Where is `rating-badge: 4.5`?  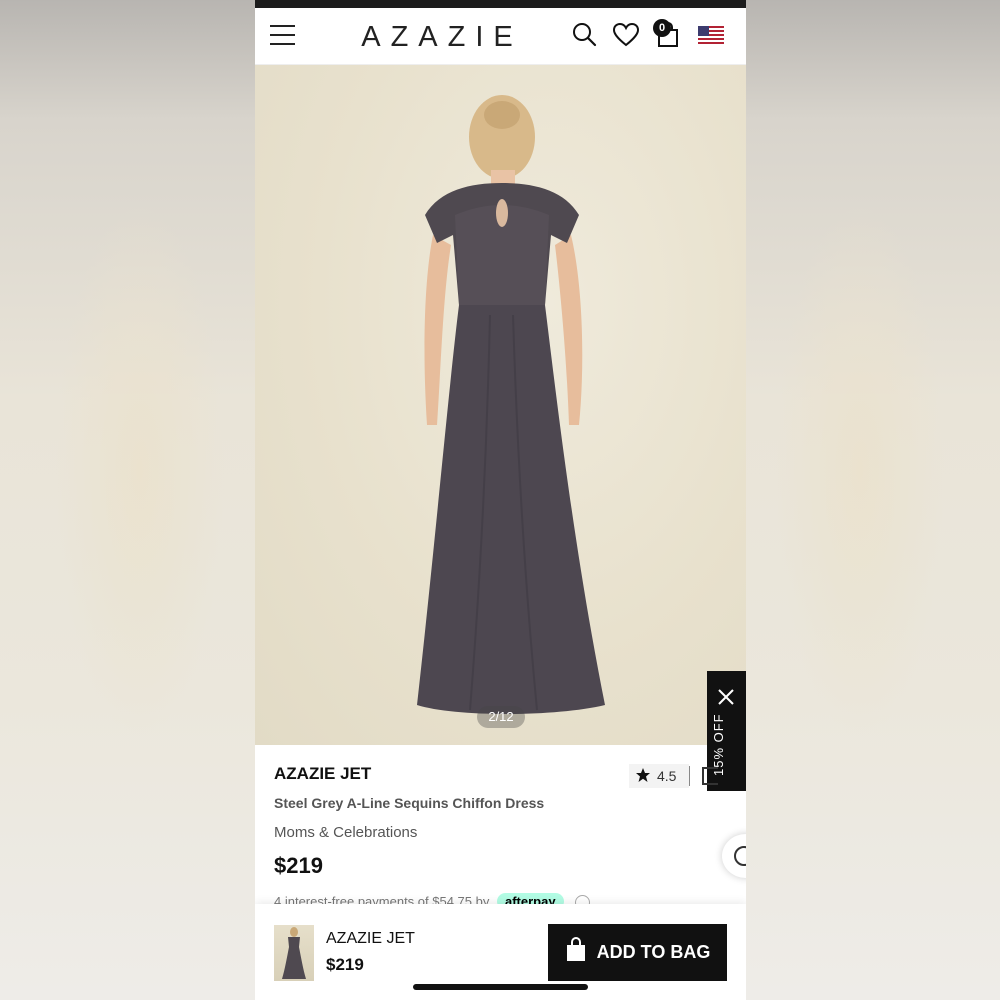
rating-badge: 4.5 is located at coordinates (659, 776).